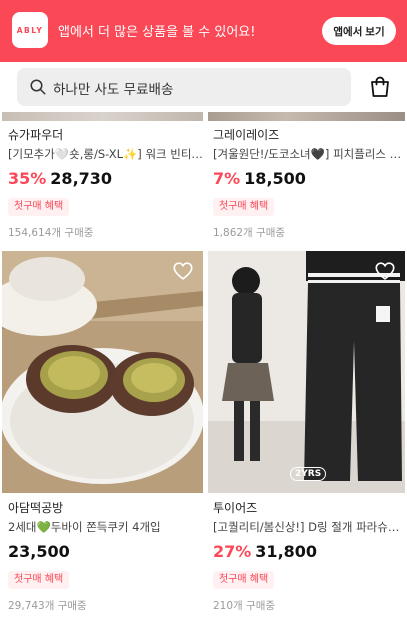 The height and width of the screenshot is (617, 407). I want to click on product-price: 31,800, so click(286, 551).